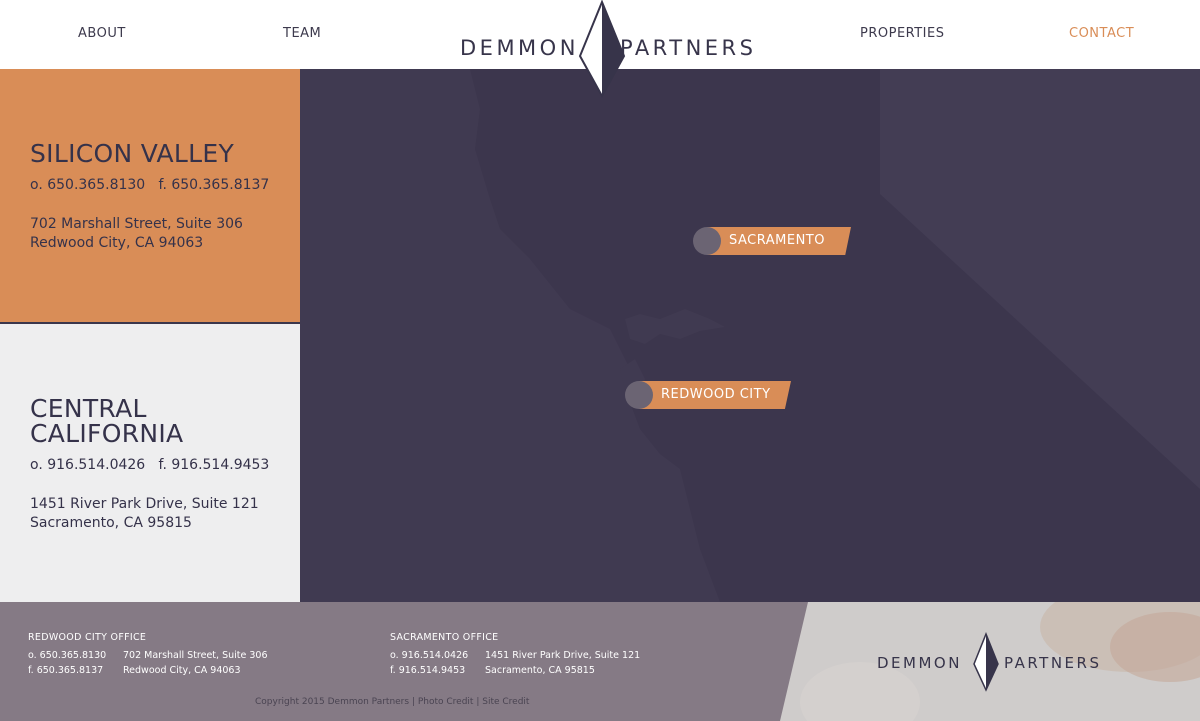 The height and width of the screenshot is (721, 1200). Describe the element at coordinates (67, 655) in the screenshot. I see `footer-office-phone: o. 650.365.8130` at that location.